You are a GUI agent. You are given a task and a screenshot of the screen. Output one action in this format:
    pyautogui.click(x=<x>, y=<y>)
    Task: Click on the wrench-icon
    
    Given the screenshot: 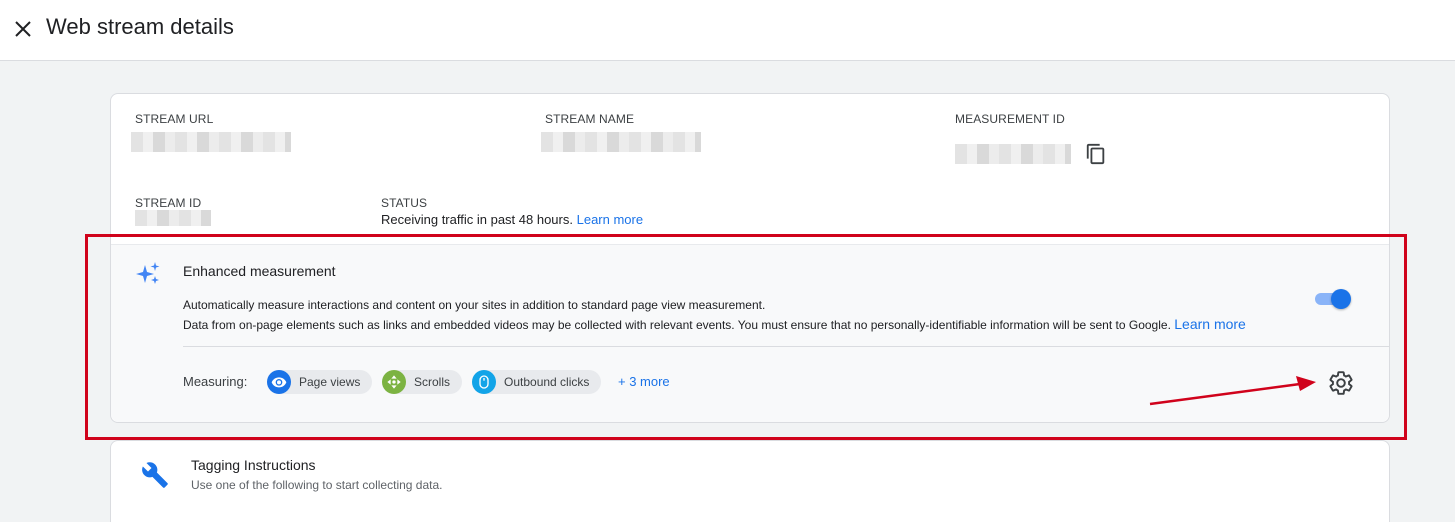 What is the action you would take?
    pyautogui.click(x=155, y=475)
    